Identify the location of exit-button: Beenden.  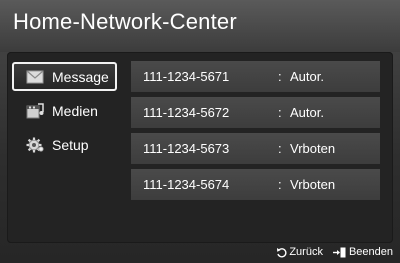
(362, 252).